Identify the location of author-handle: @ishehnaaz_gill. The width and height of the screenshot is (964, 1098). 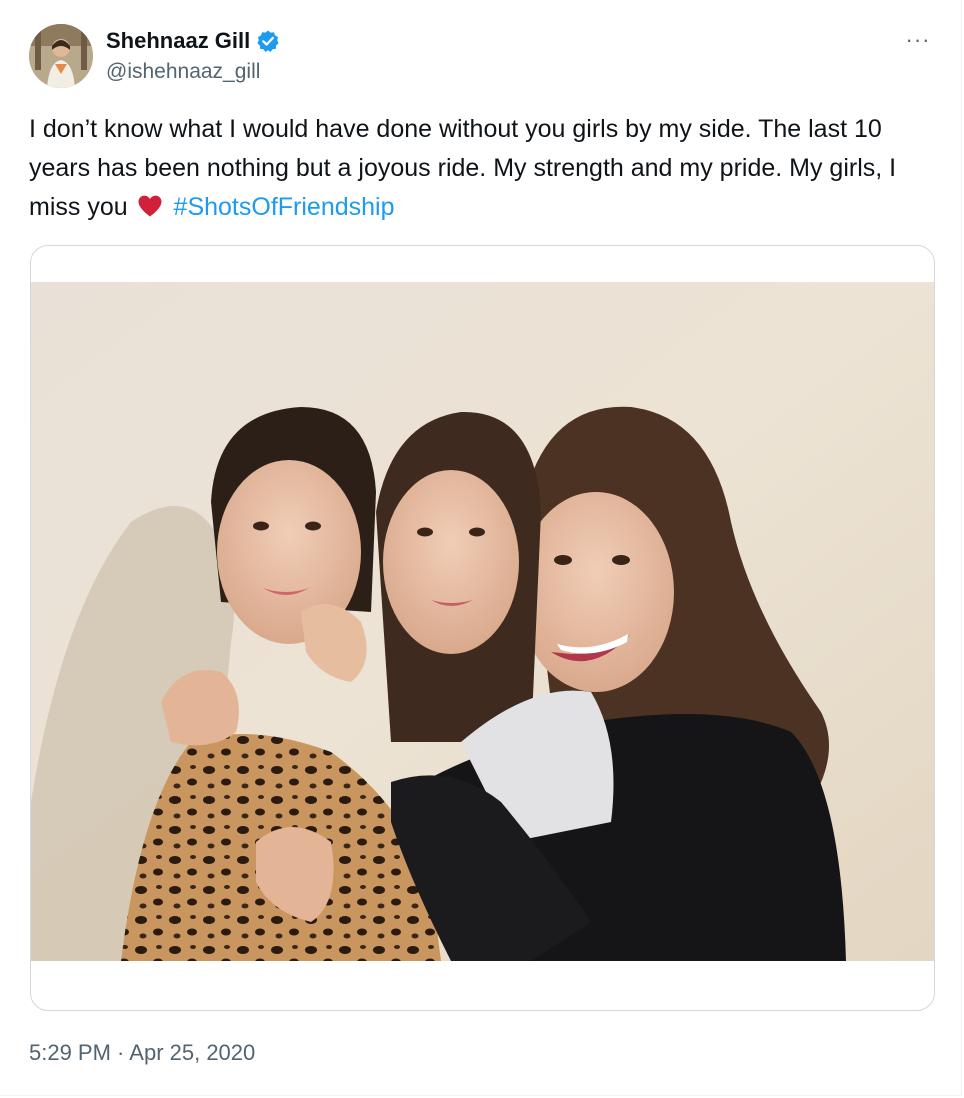
(183, 72).